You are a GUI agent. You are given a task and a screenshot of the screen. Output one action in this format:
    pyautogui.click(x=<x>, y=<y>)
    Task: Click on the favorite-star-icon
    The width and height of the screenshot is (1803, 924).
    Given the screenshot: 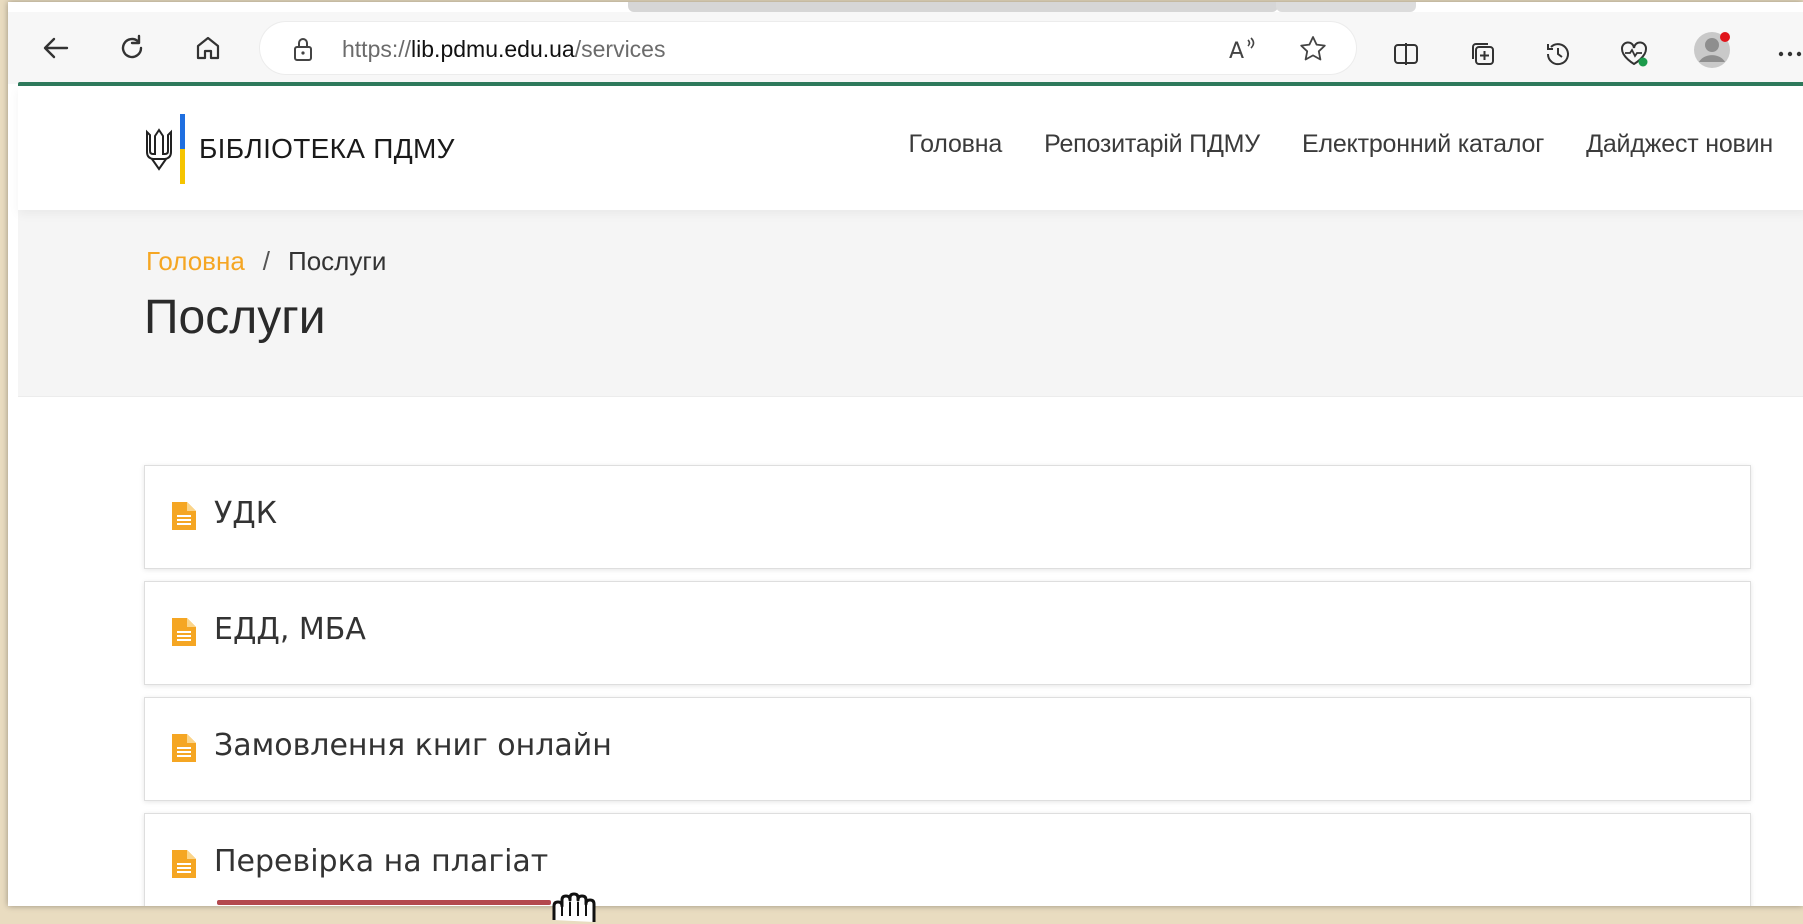 What is the action you would take?
    pyautogui.click(x=1313, y=49)
    